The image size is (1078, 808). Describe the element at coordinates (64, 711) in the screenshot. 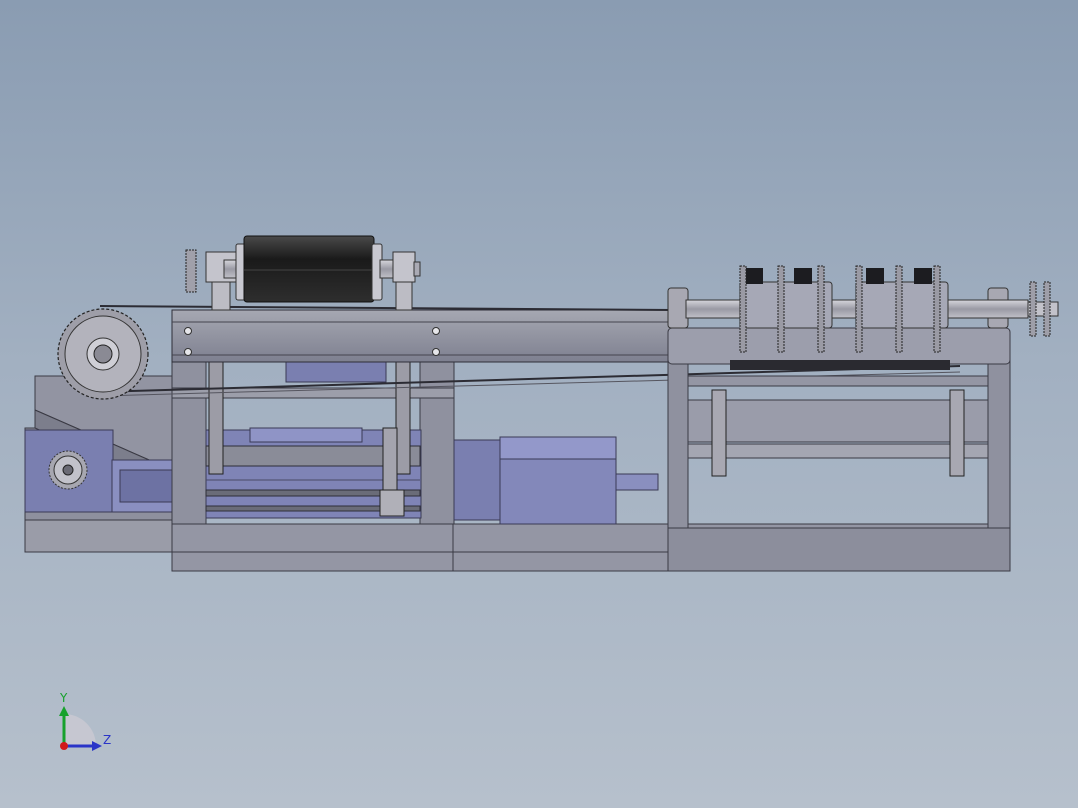

I see `y-axis-arrowhead` at that location.